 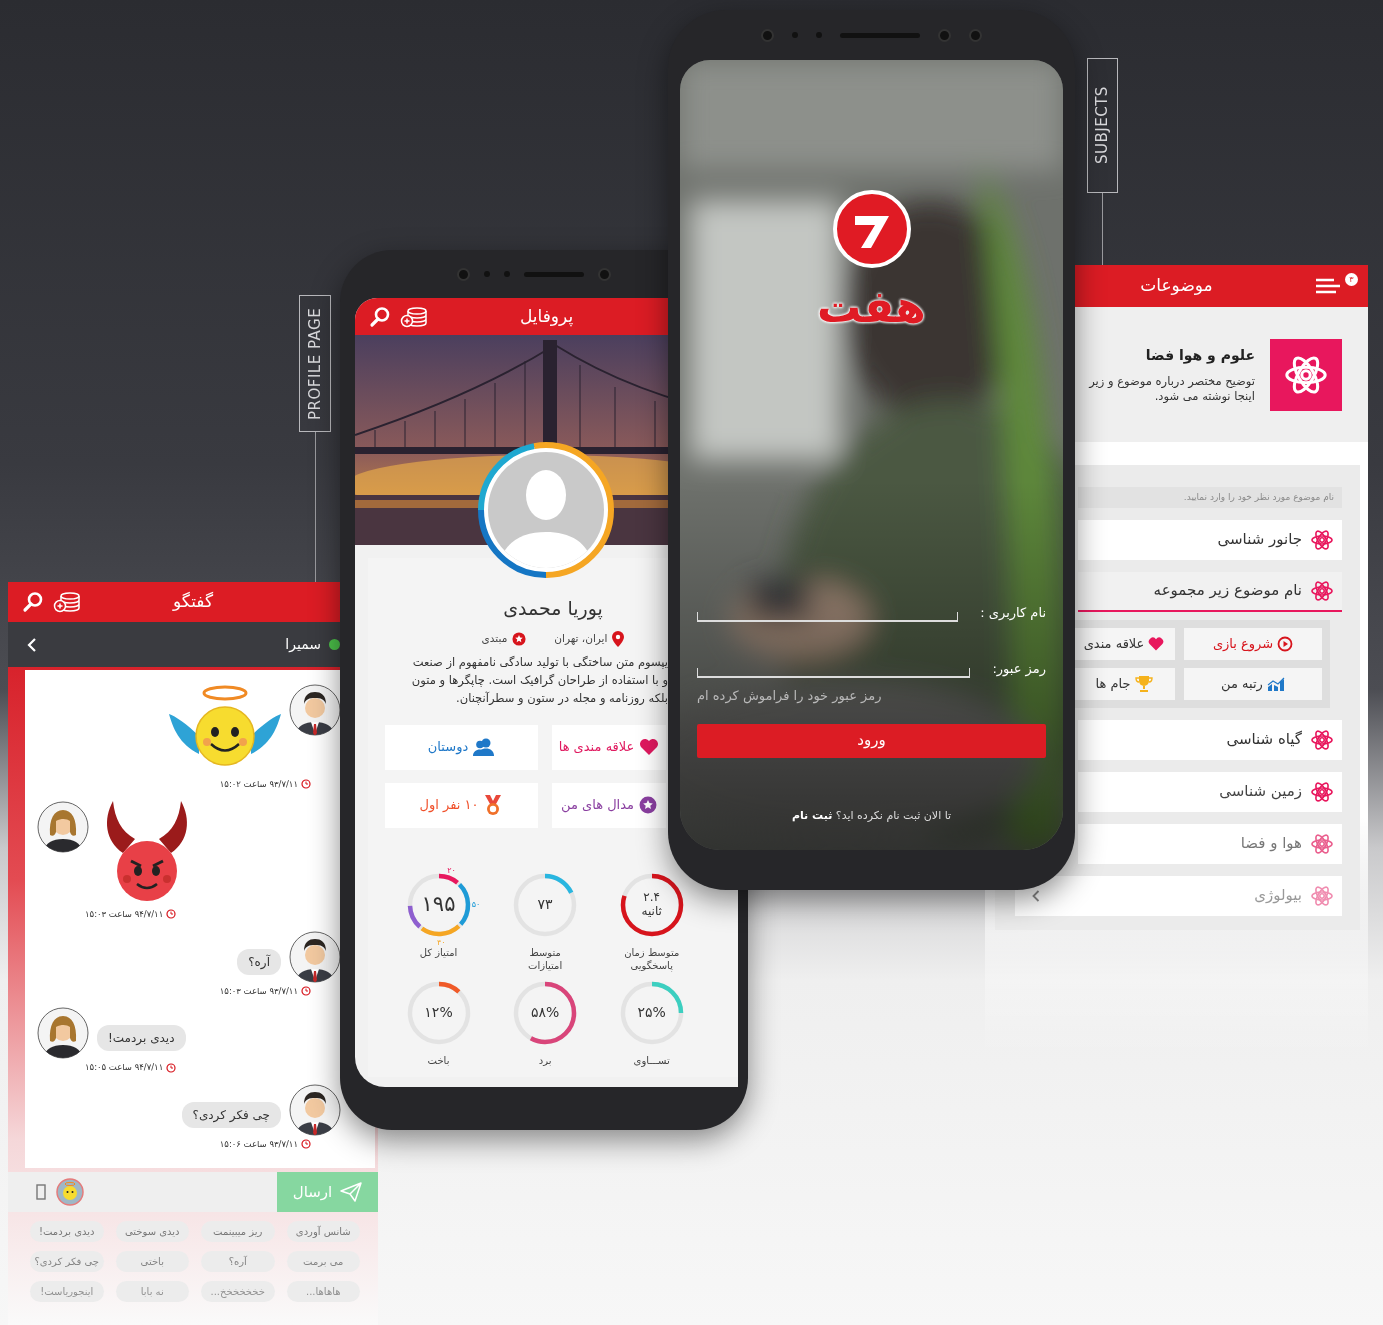 I want to click on message-time: ۹۴/۷/۱۱ ساعت ۱۵:۰۵, so click(x=124, y=1067).